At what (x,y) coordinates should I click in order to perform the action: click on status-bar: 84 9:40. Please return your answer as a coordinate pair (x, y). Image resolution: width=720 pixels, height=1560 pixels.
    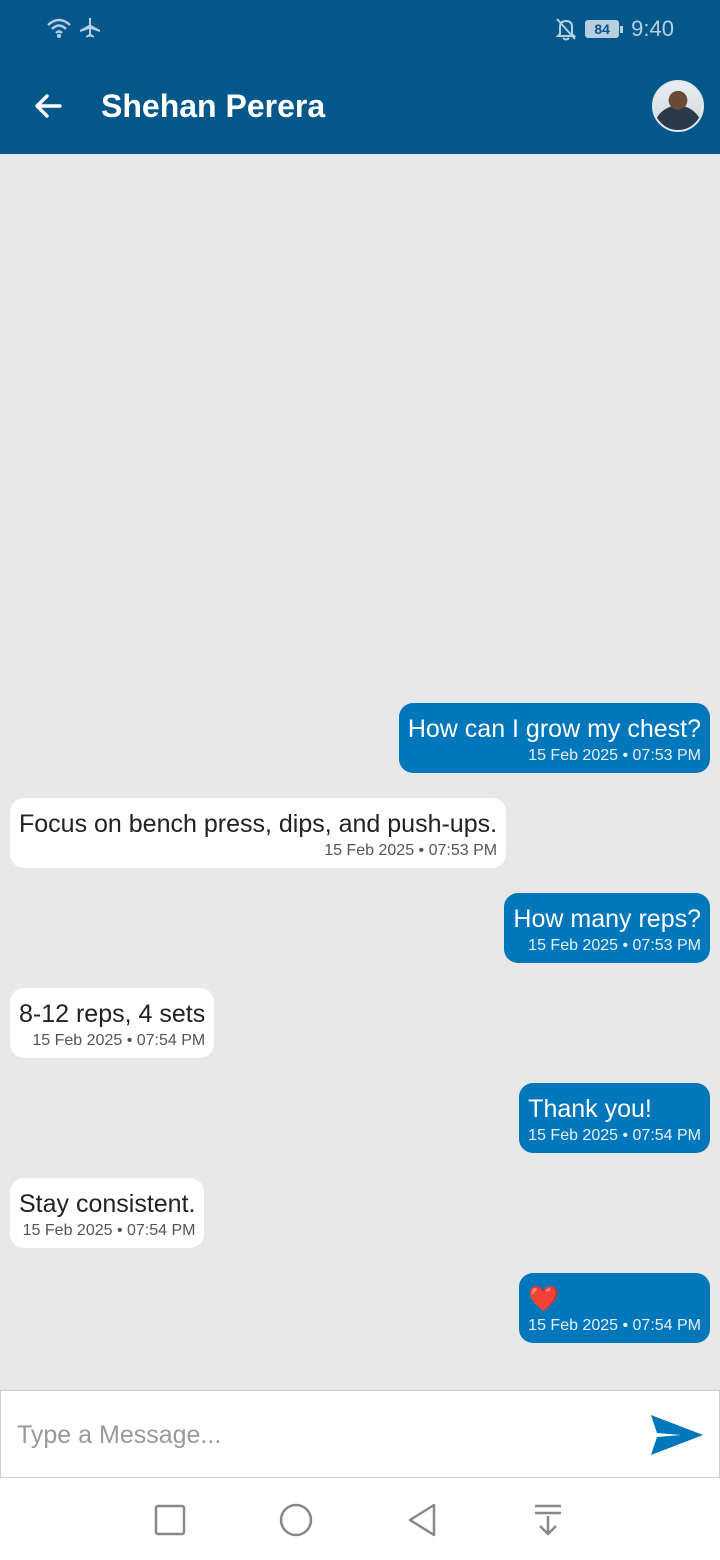
    Looking at the image, I should click on (360, 30).